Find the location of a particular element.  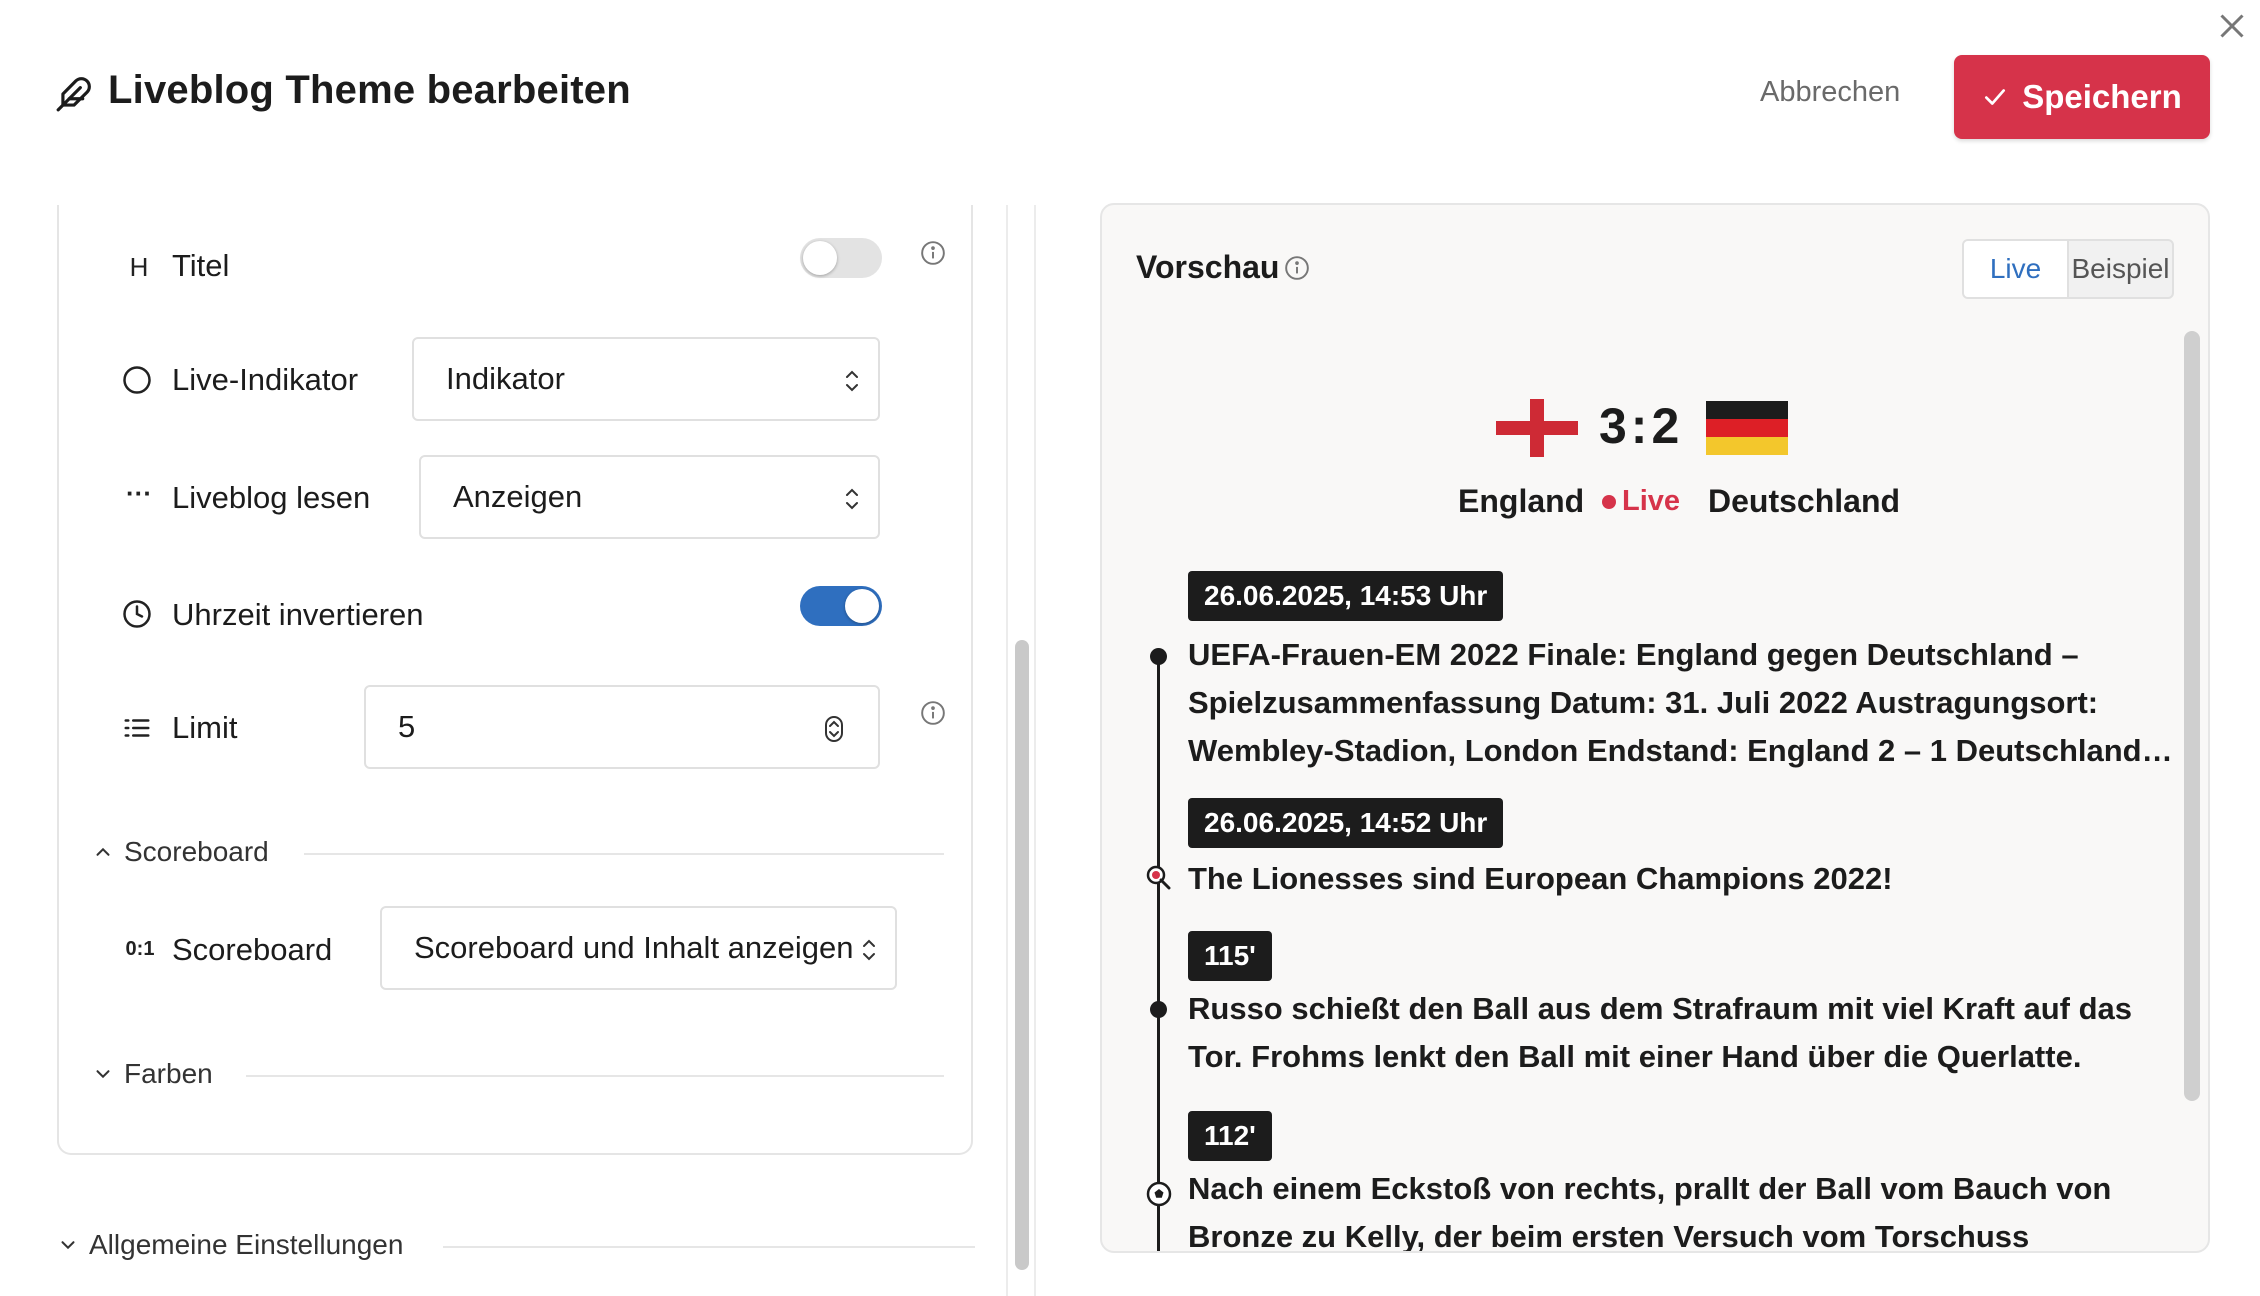

farben-section-toggle: Farben is located at coordinates (152, 1074).